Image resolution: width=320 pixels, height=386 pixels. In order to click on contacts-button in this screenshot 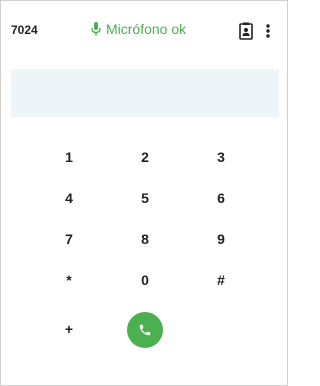, I will do `click(246, 31)`.